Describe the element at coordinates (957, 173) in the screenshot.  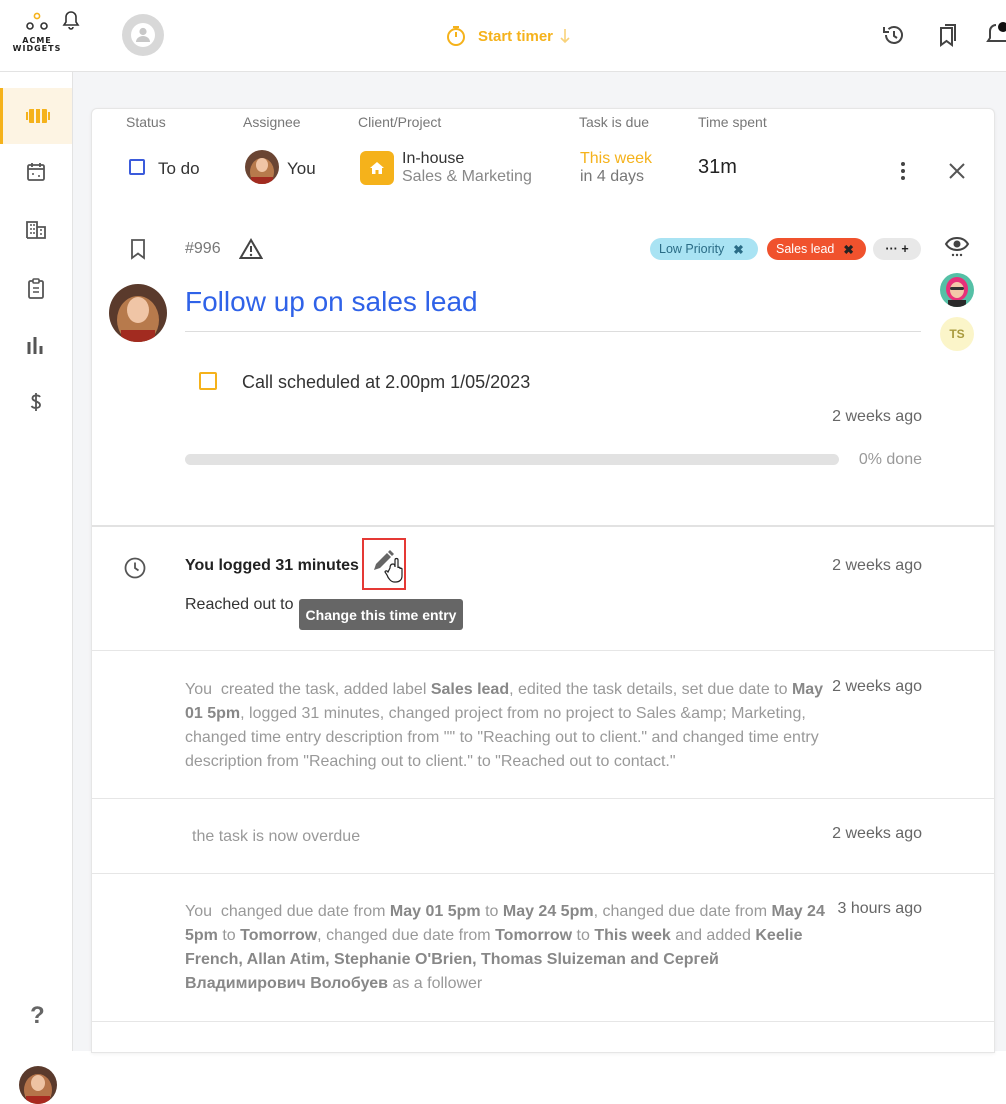
I see `close-icon` at that location.